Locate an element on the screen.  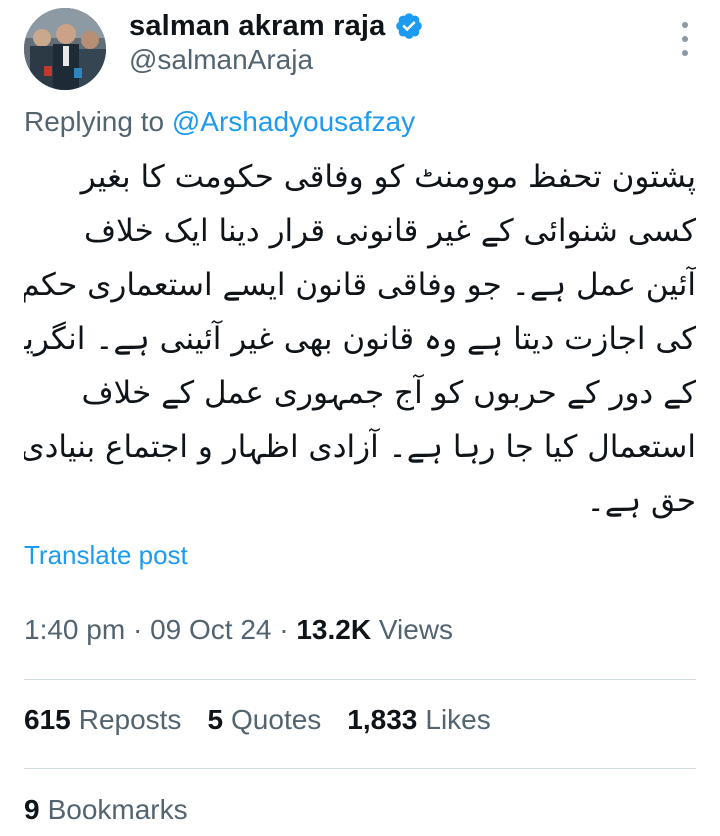
bookmarks-count: 9 is located at coordinates (32, 809).